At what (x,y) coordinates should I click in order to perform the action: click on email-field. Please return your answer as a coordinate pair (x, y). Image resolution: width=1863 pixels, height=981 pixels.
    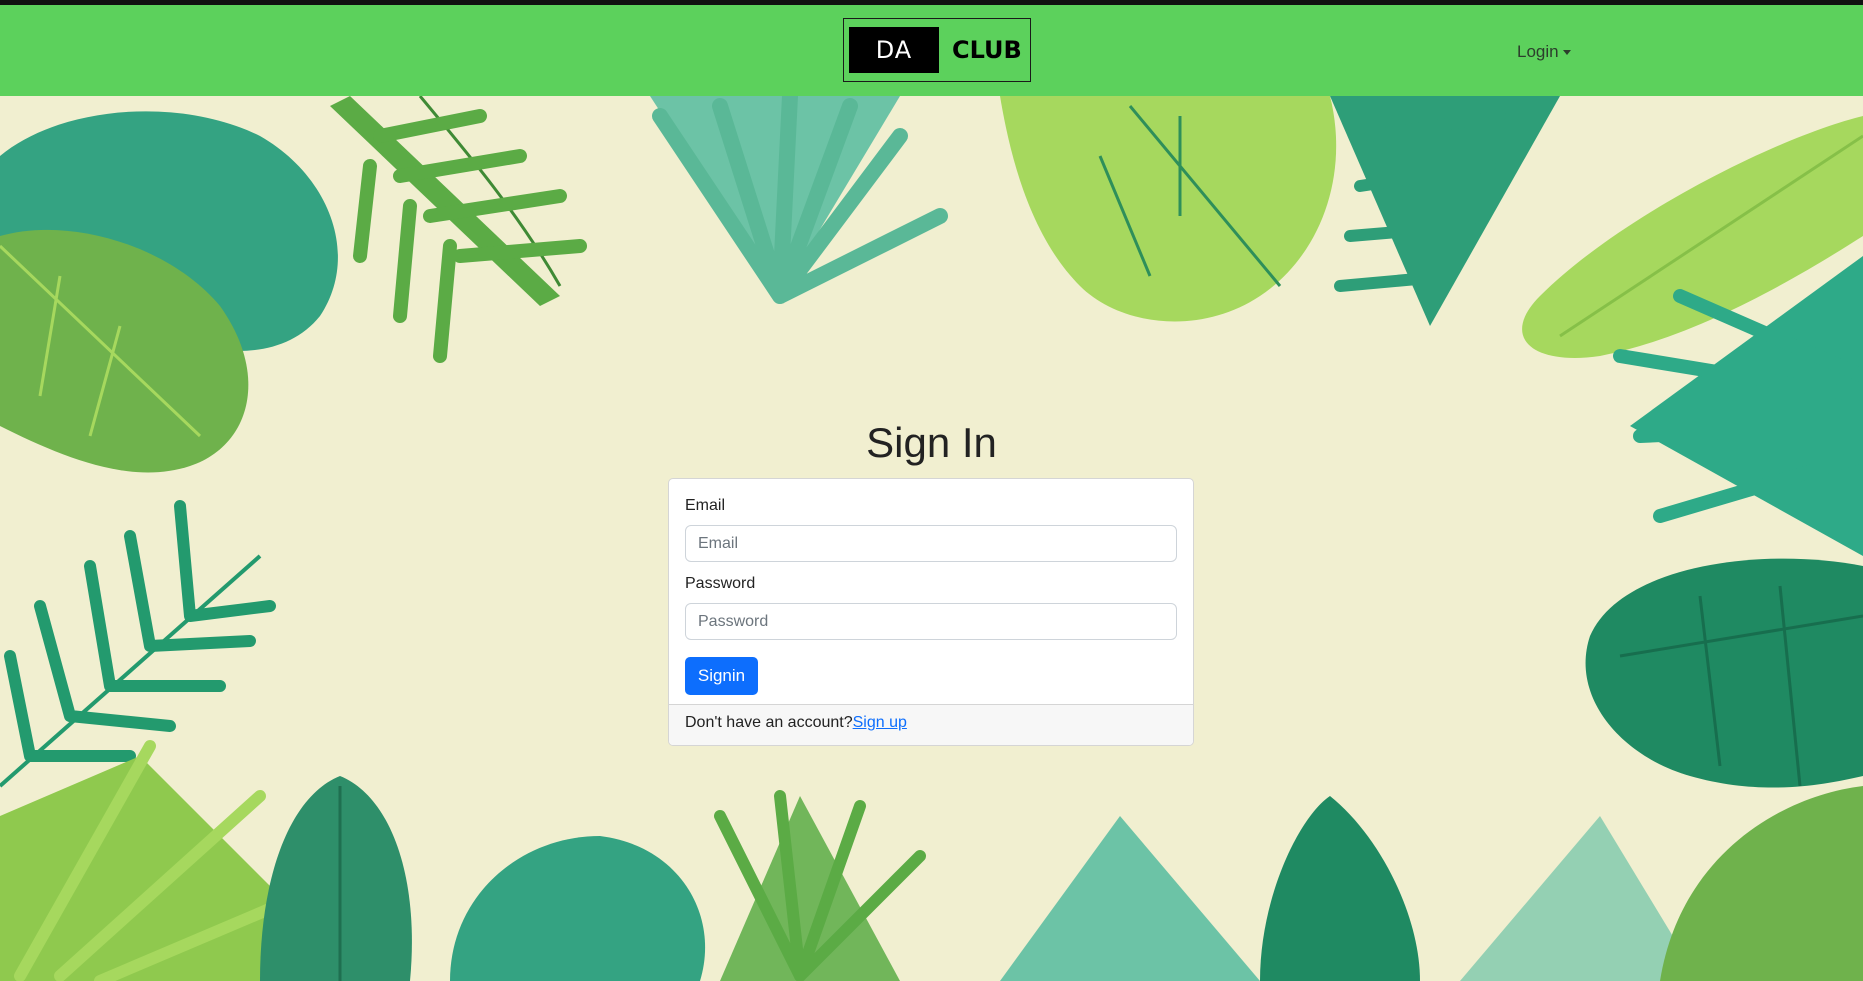
    Looking at the image, I should click on (931, 543).